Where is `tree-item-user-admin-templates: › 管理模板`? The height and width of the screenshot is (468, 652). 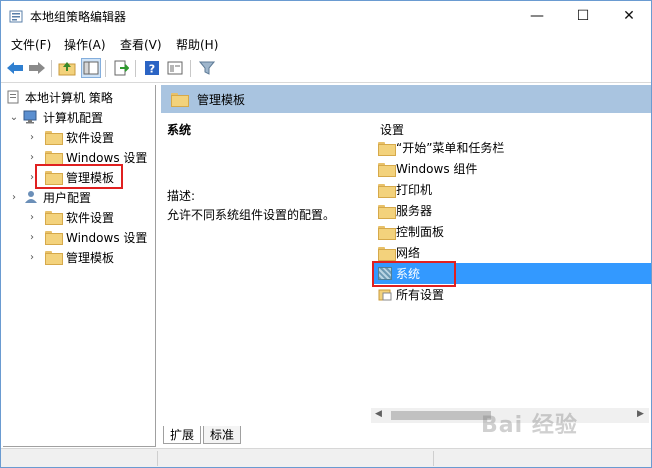 tree-item-user-admin-templates: › 管理模板 is located at coordinates (70, 257).